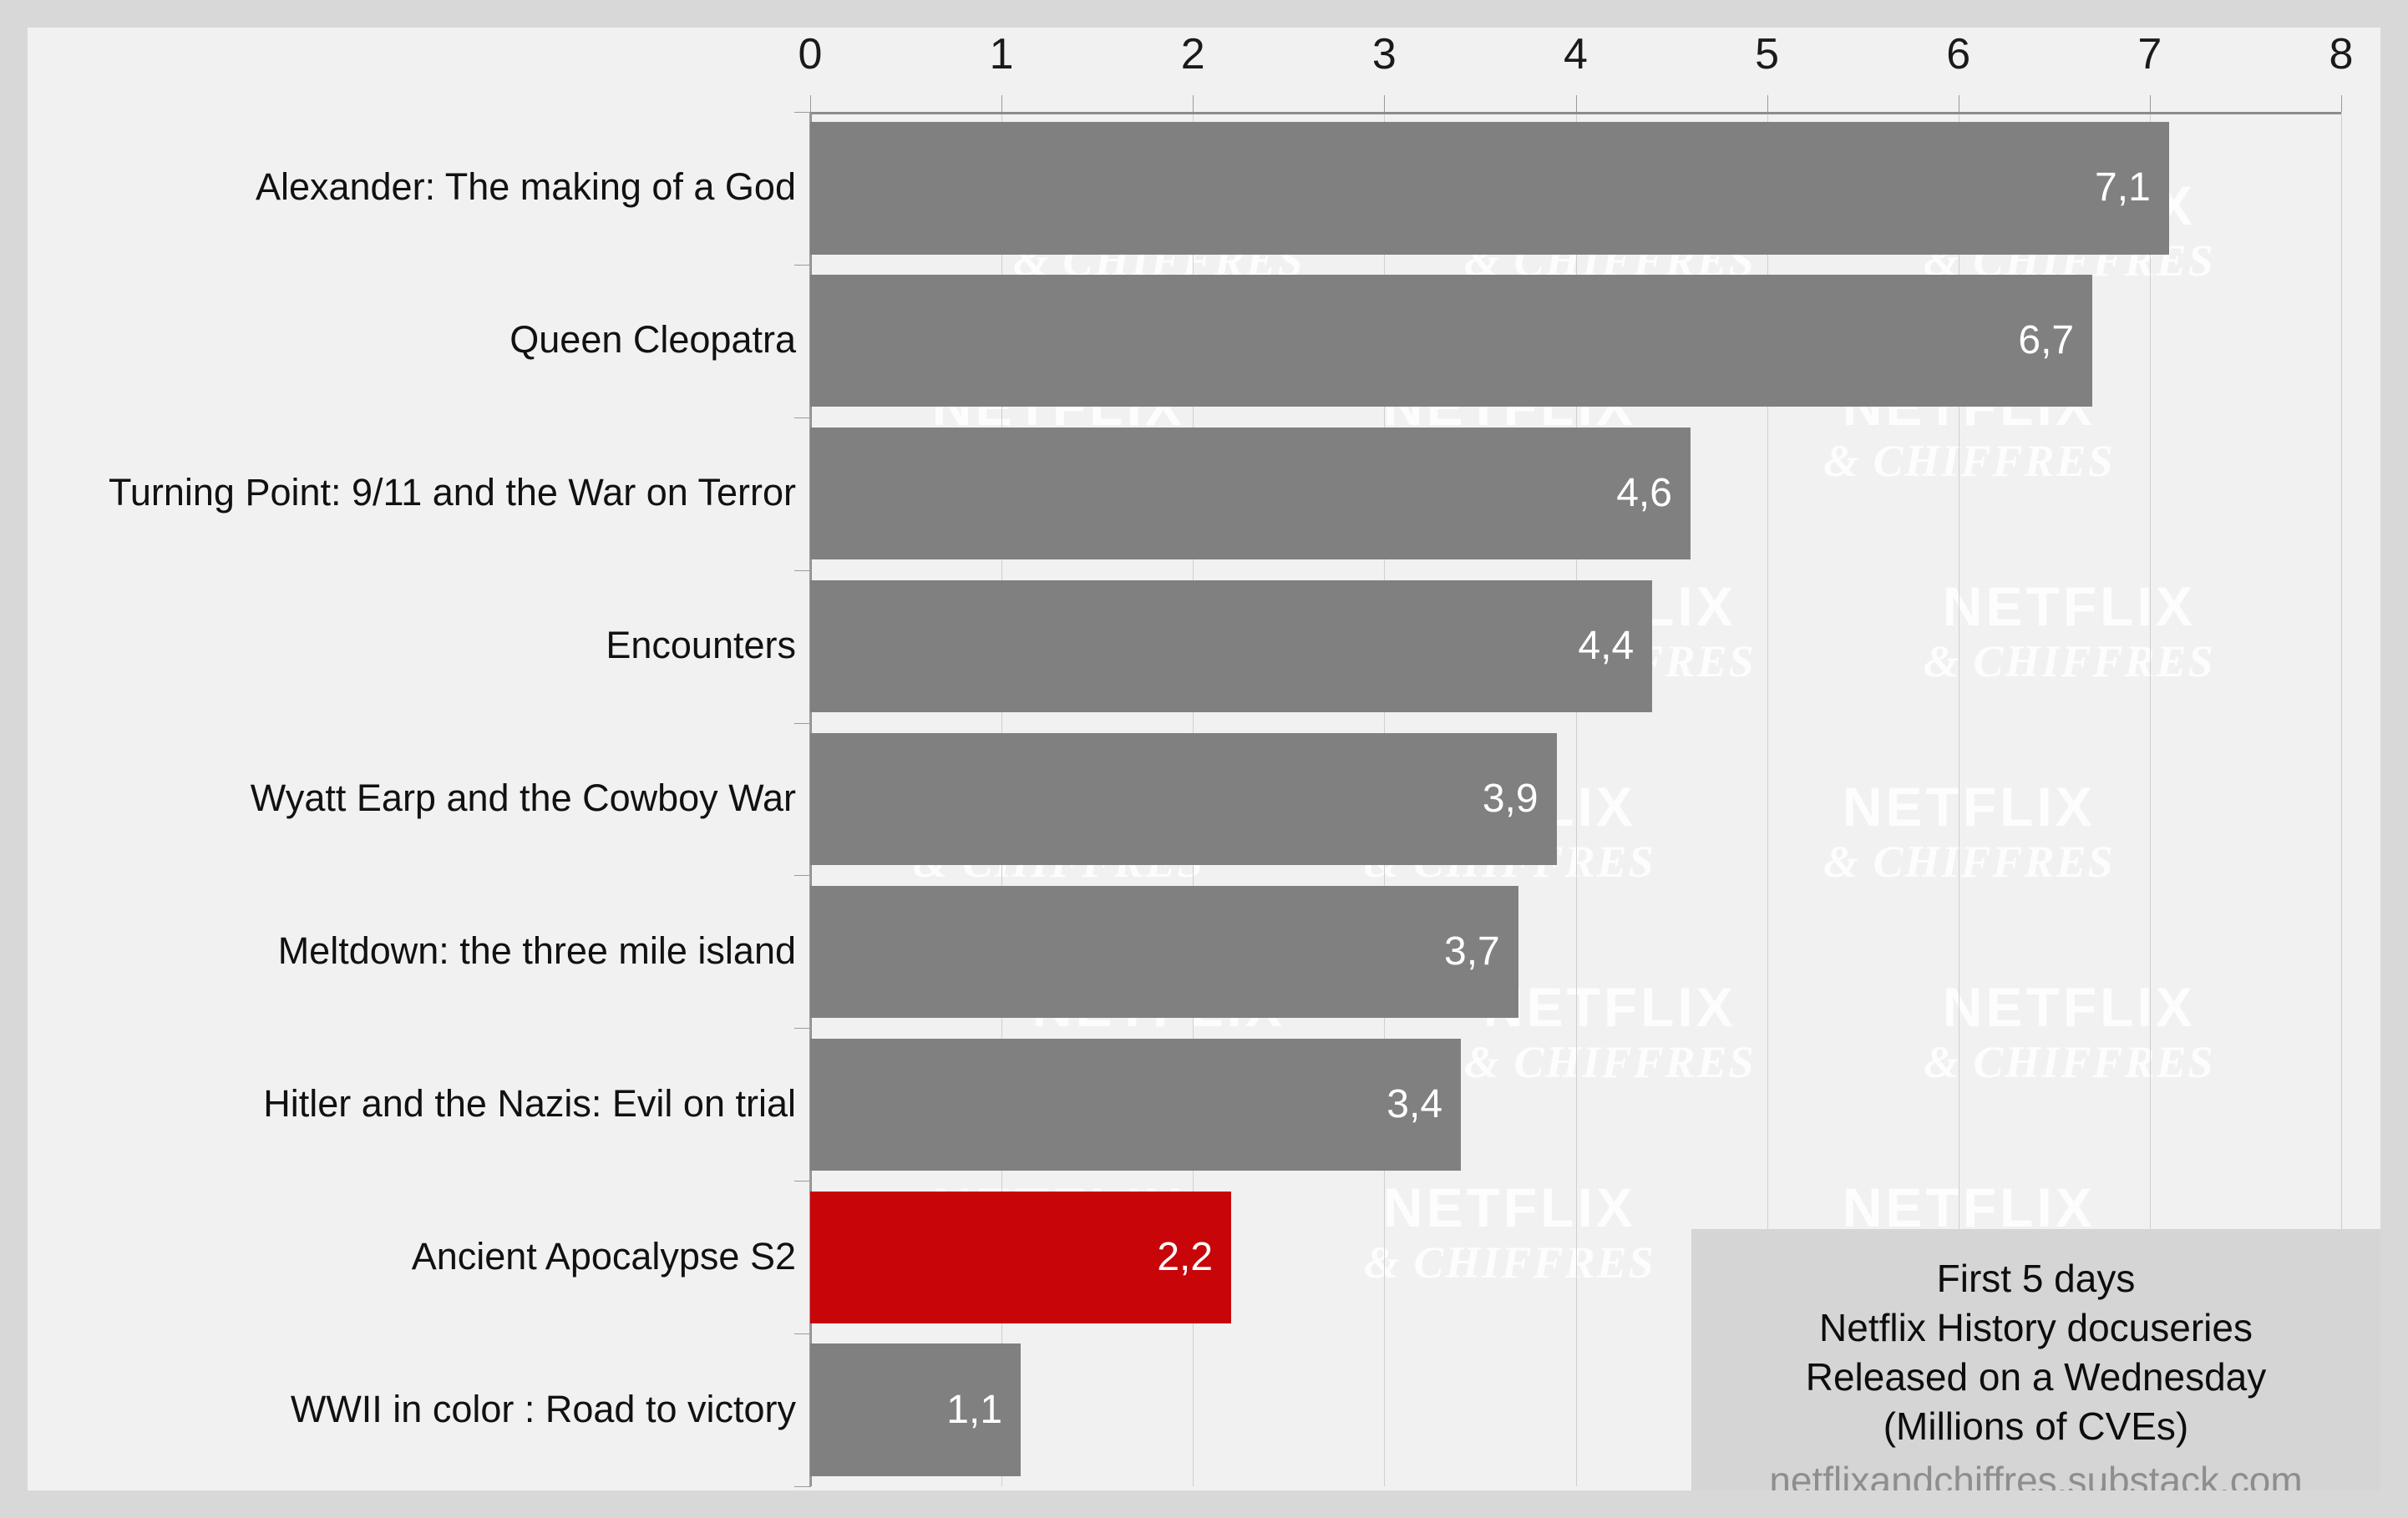  I want to click on bar-value-label: 3,9, so click(1510, 798).